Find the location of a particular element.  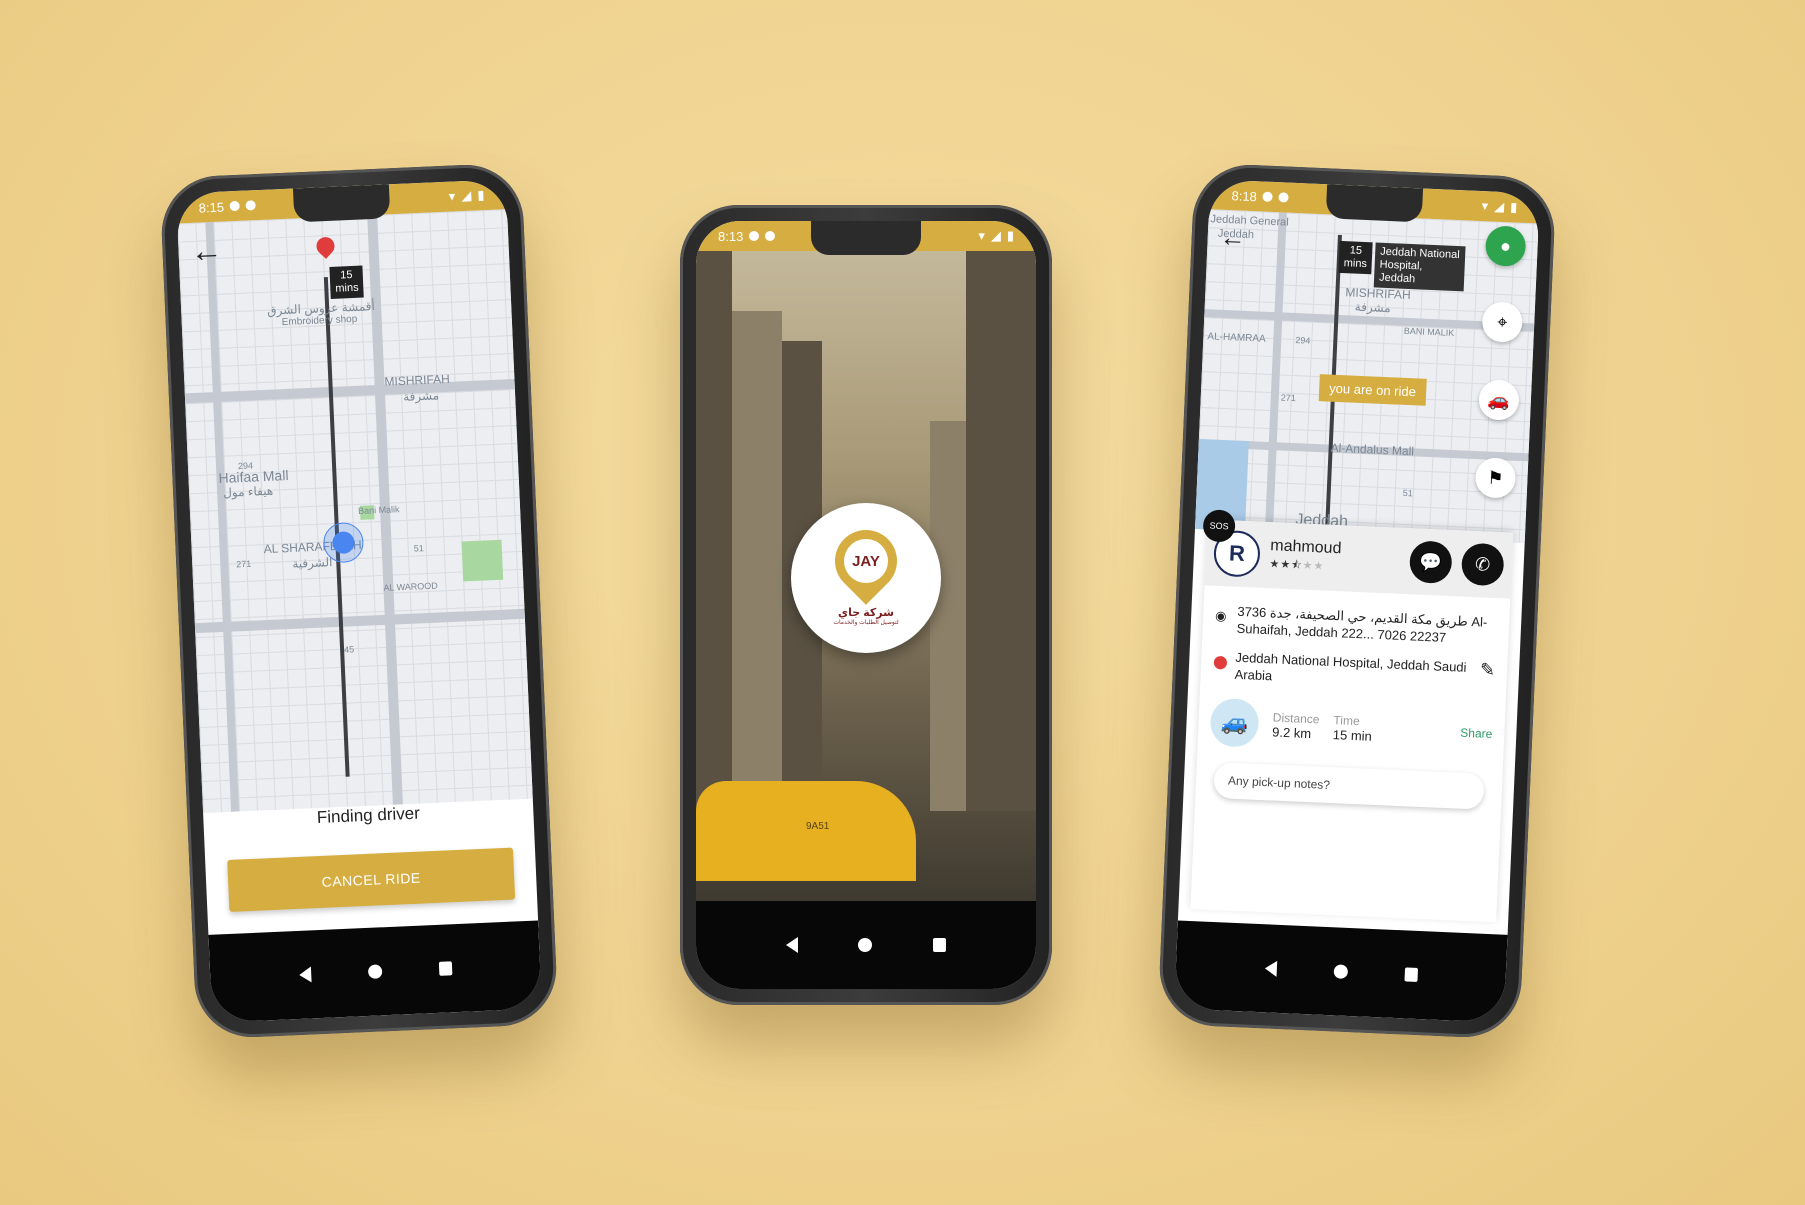

pickup-icon: ◉ is located at coordinates (1220, 615).